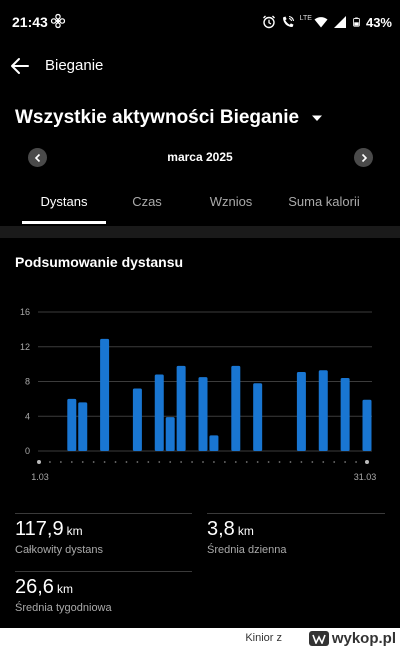 This screenshot has width=400, height=649. I want to click on activity-filter-label: Wszystkie aktywności Bieganie, so click(157, 117).